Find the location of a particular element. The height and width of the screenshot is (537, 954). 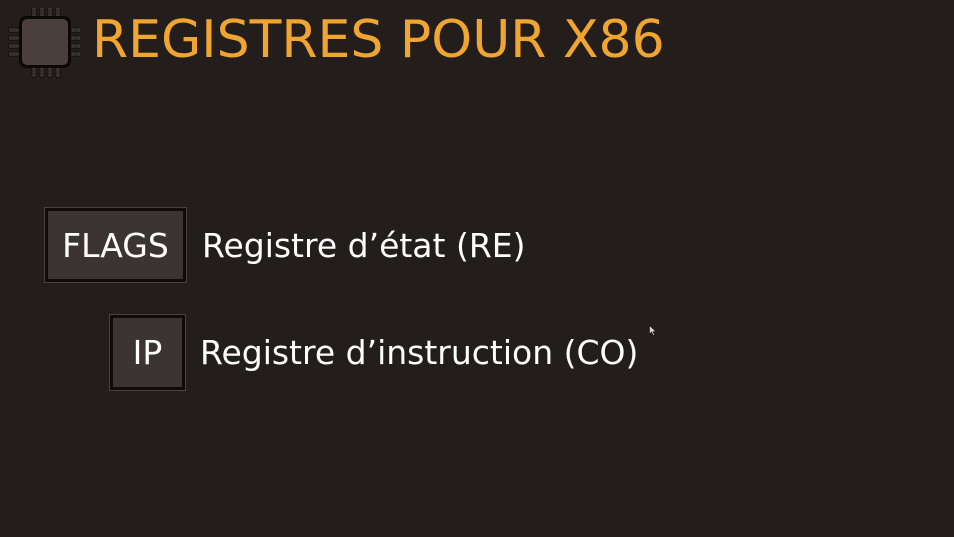

mouse-cursor-icon is located at coordinates (653, 330).